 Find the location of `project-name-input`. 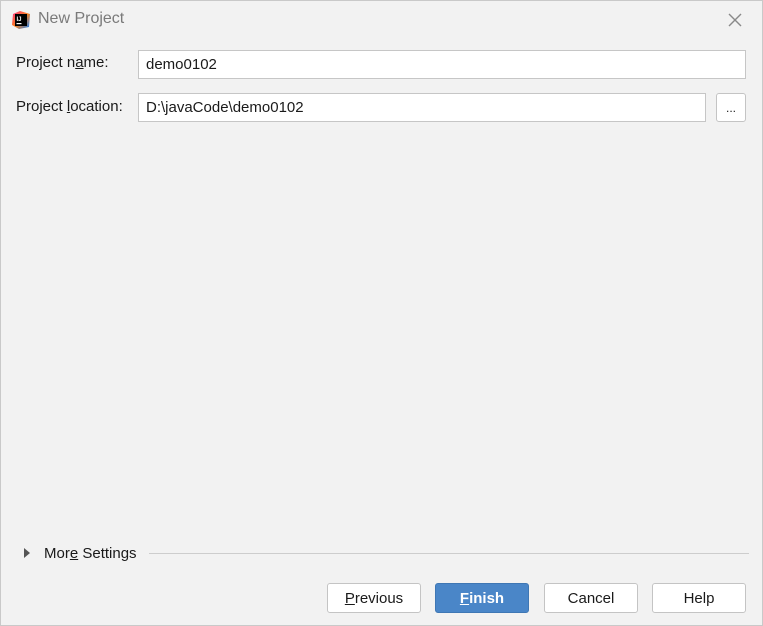

project-name-input is located at coordinates (442, 64).